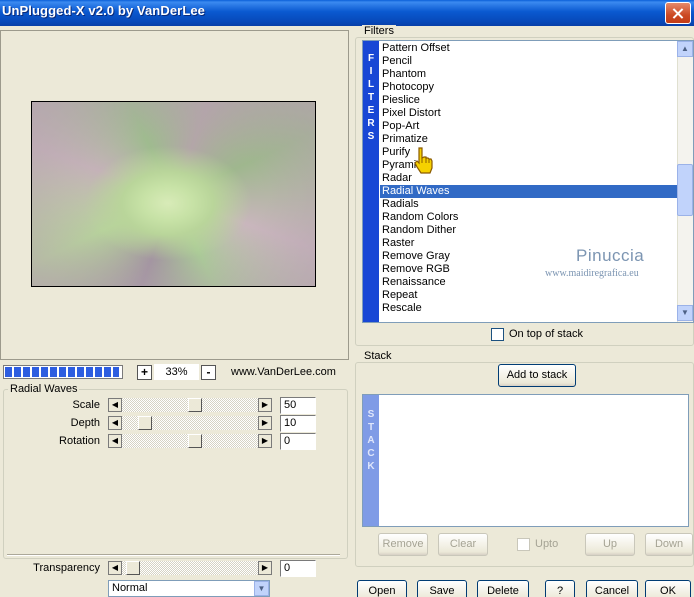 The width and height of the screenshot is (694, 597). Describe the element at coordinates (610, 255) in the screenshot. I see `watermark-title: Pinuccia` at that location.